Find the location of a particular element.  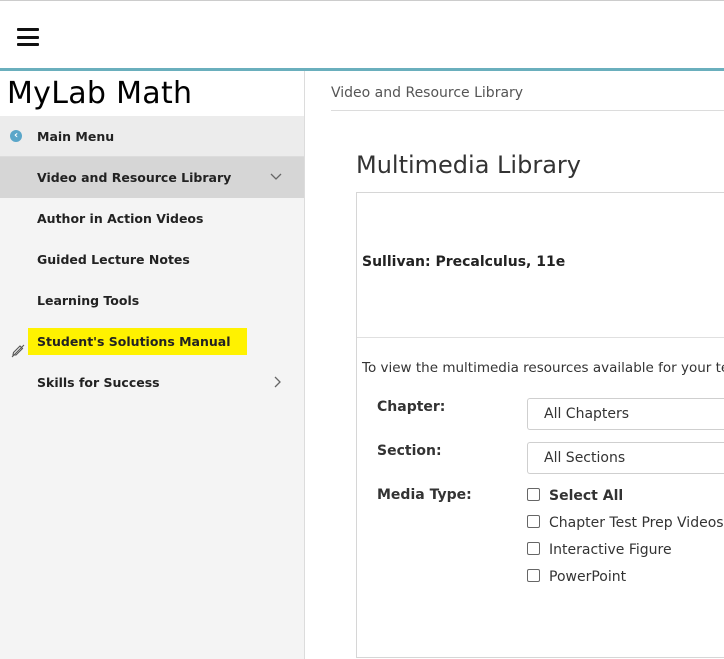

book-title: Sullivan: Precalculus, 11e is located at coordinates (464, 262).